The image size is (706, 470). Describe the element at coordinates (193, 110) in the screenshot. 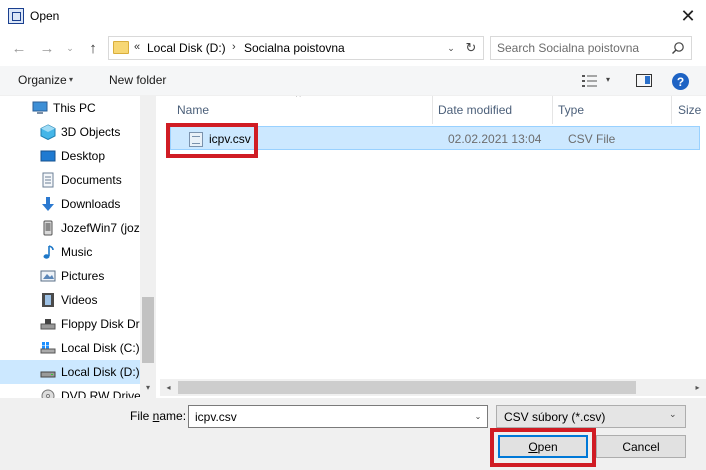

I see `column-header-name: Name` at that location.